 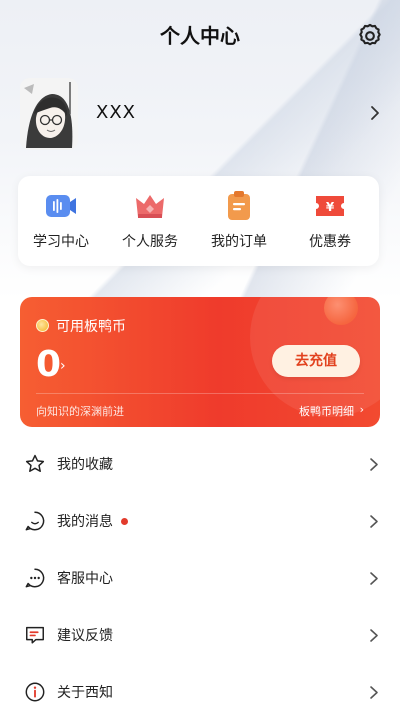 What do you see at coordinates (80, 411) in the screenshot?
I see `coin-slogan: 向知识的深渊前进` at bounding box center [80, 411].